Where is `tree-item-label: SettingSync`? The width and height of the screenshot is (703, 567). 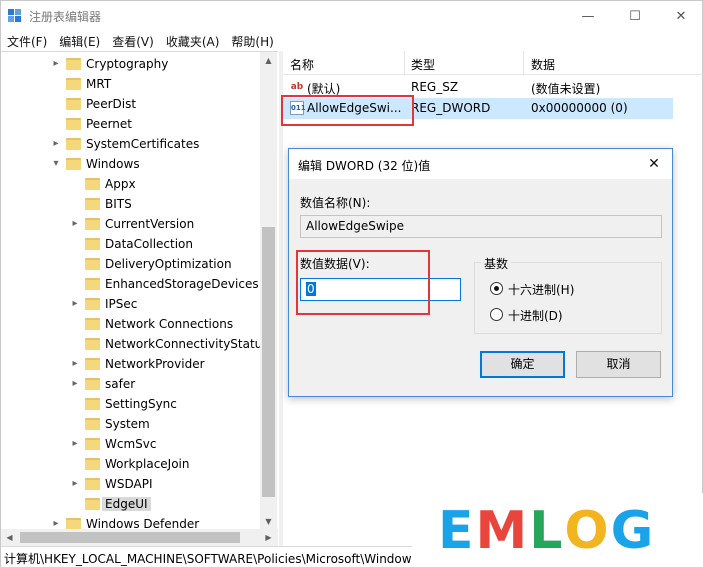 tree-item-label: SettingSync is located at coordinates (141, 404).